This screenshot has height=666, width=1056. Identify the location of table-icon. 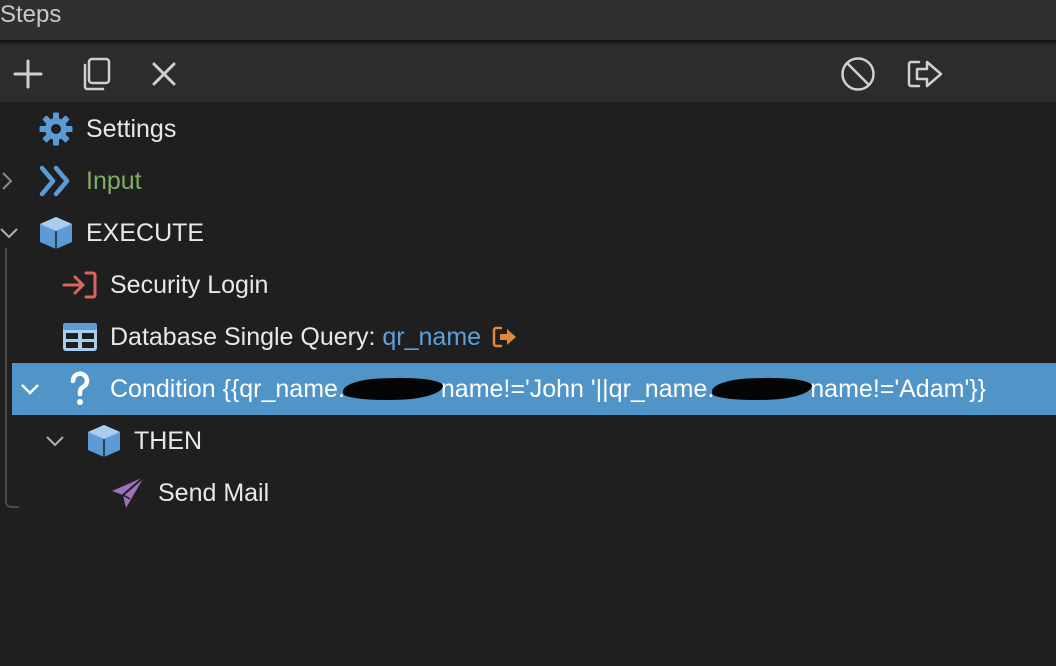
(80, 337).